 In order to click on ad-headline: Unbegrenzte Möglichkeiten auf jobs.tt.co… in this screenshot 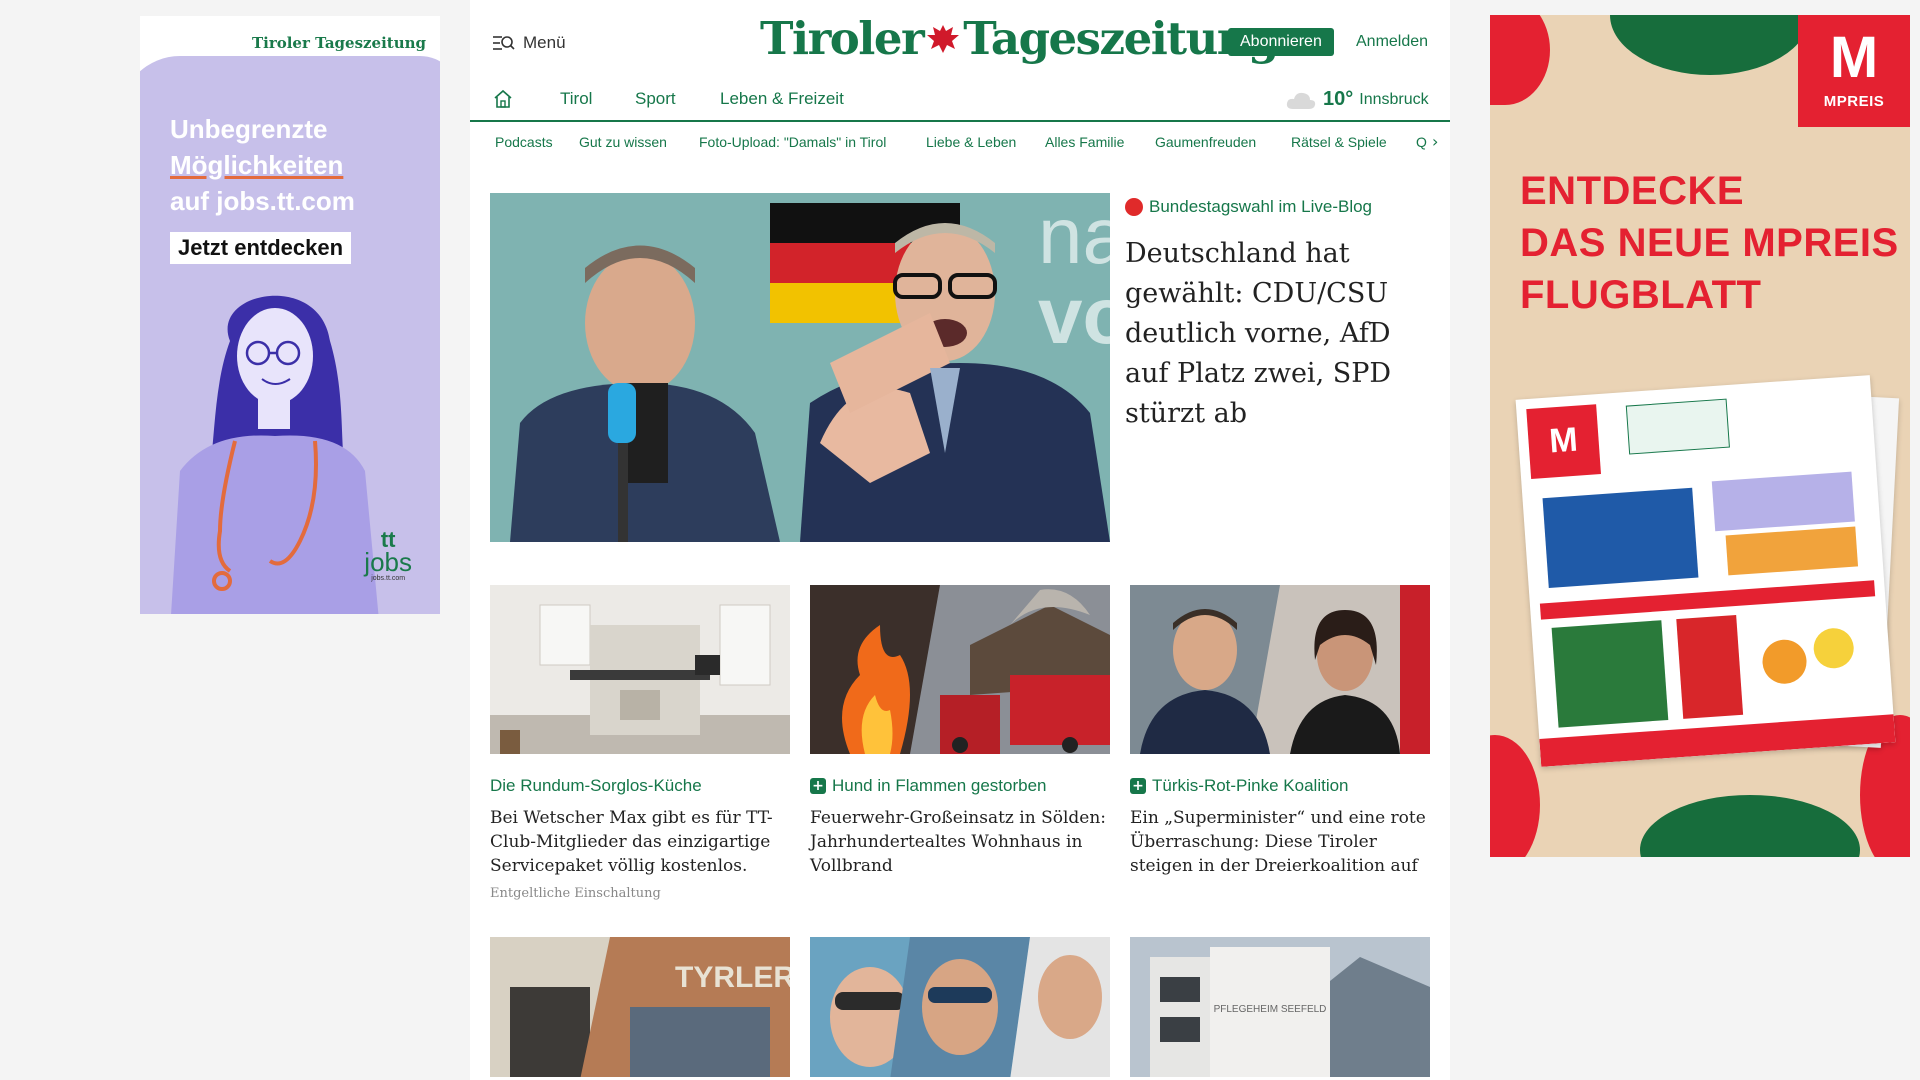, I will do `click(262, 165)`.